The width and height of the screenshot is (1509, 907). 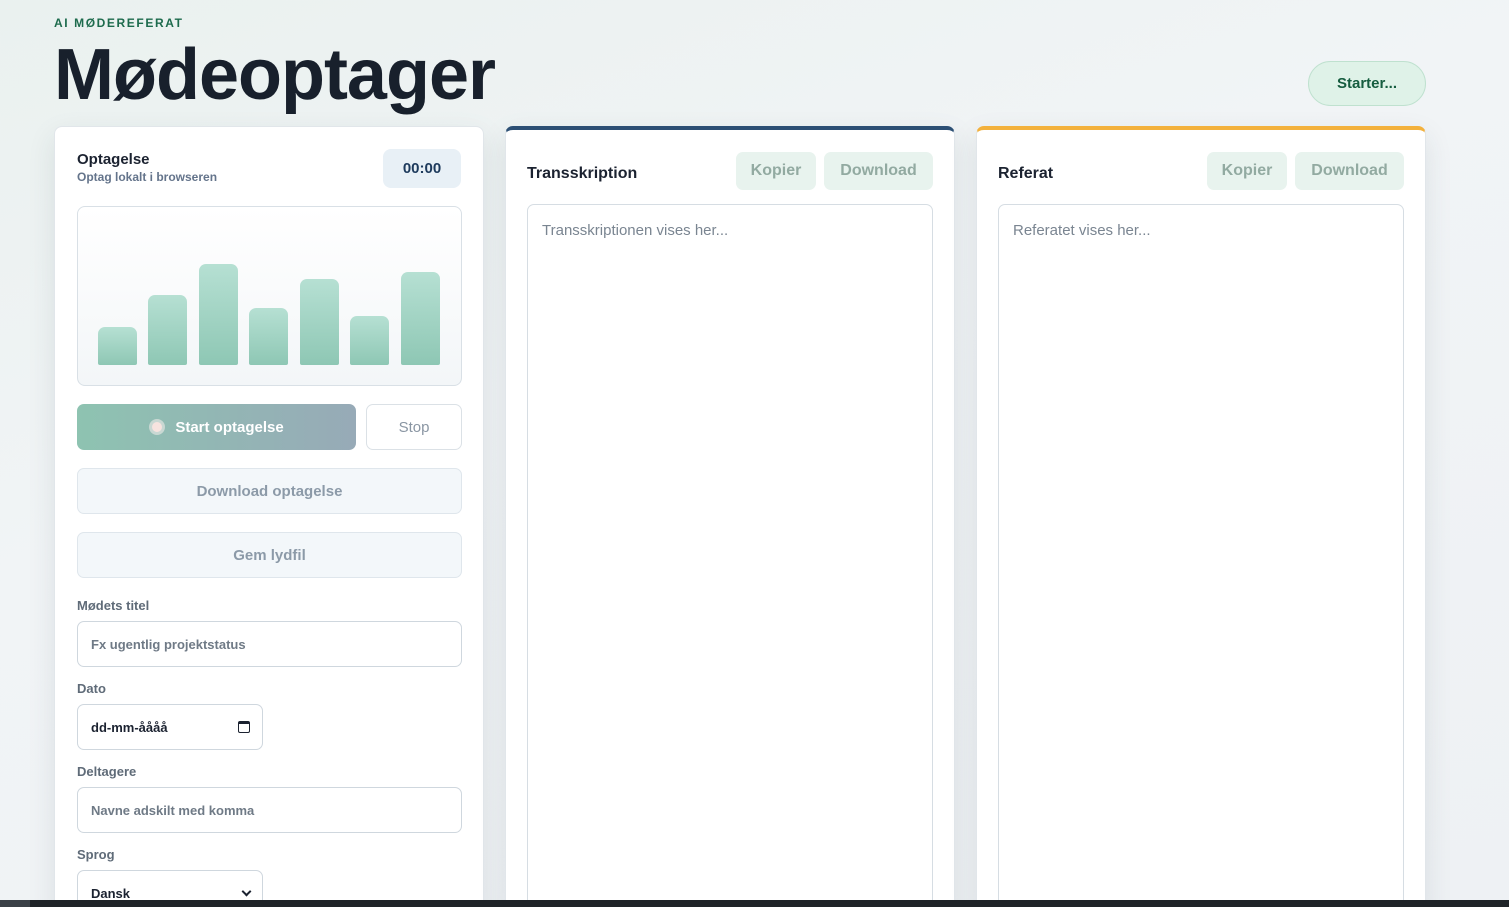 I want to click on meeting-title-input: Fx ugentlig projektstatus, so click(x=269, y=644).